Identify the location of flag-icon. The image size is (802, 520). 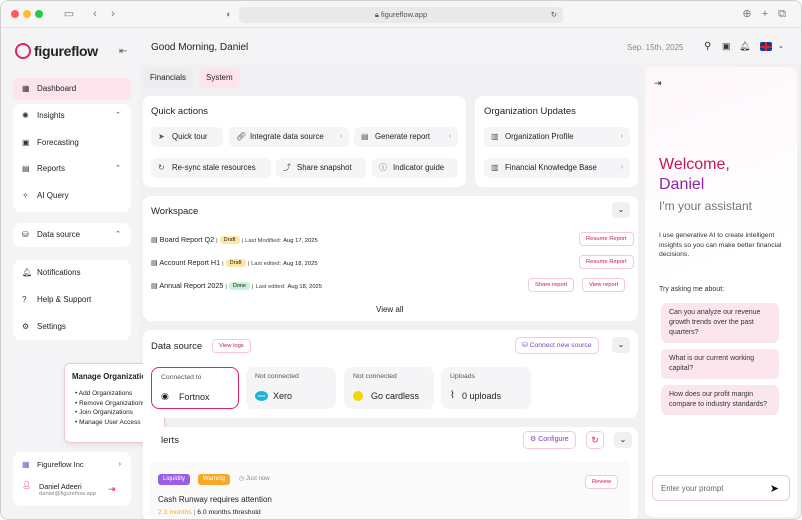
(766, 46).